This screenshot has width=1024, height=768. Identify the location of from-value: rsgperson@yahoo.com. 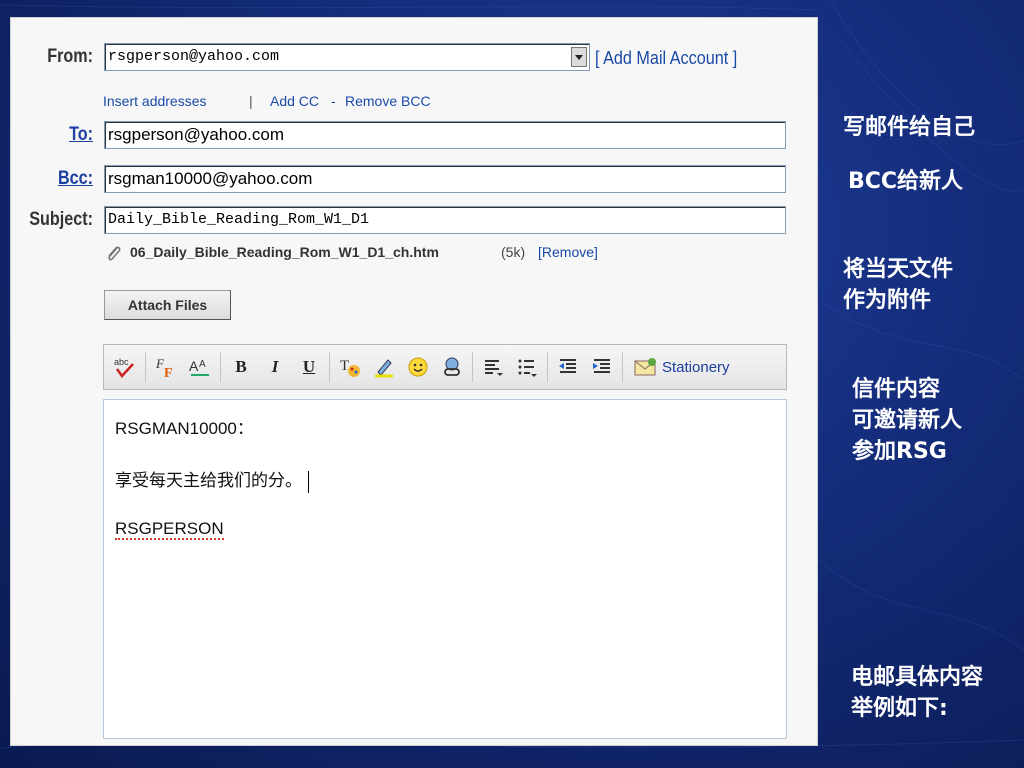
(194, 56).